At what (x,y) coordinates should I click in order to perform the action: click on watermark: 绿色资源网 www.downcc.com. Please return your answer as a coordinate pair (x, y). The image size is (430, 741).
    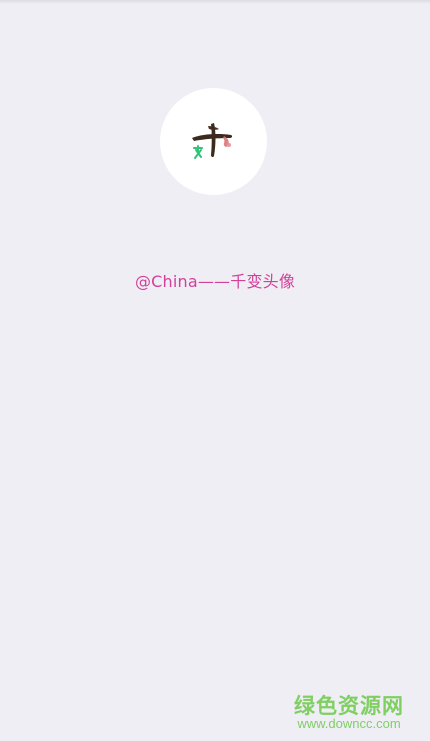
    Looking at the image, I should click on (349, 713).